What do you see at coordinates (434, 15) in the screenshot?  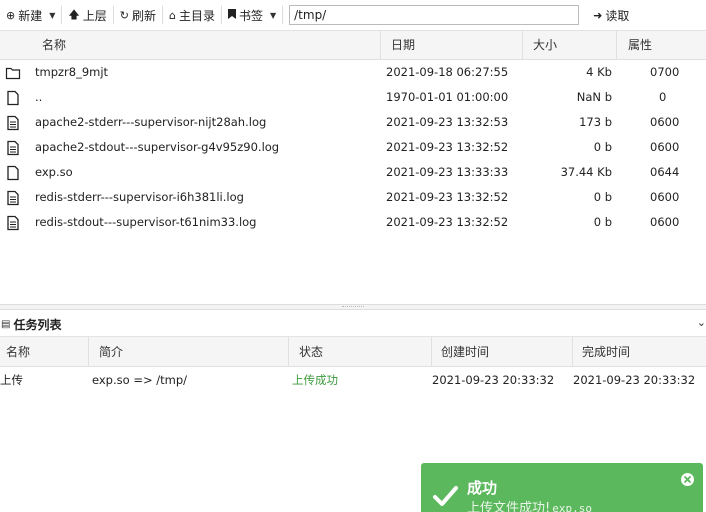 I see `path-input` at bounding box center [434, 15].